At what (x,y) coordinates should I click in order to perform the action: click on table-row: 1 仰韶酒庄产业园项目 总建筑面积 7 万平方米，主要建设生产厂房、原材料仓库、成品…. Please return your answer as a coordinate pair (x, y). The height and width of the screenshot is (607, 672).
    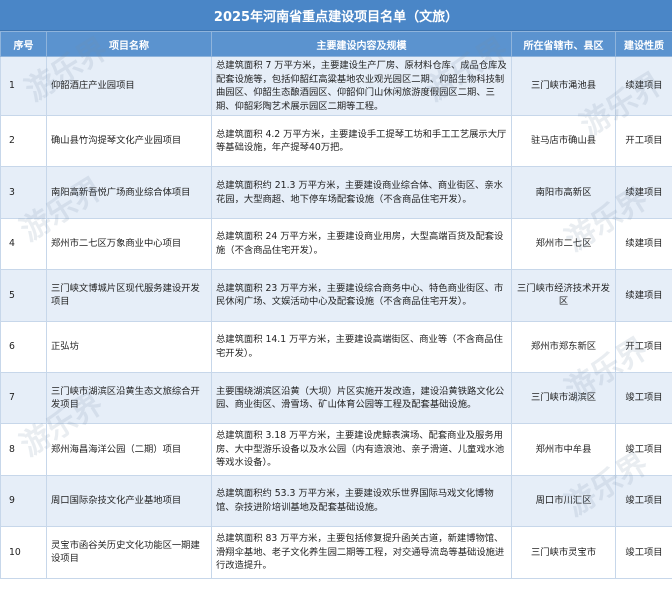
    Looking at the image, I should click on (336, 86).